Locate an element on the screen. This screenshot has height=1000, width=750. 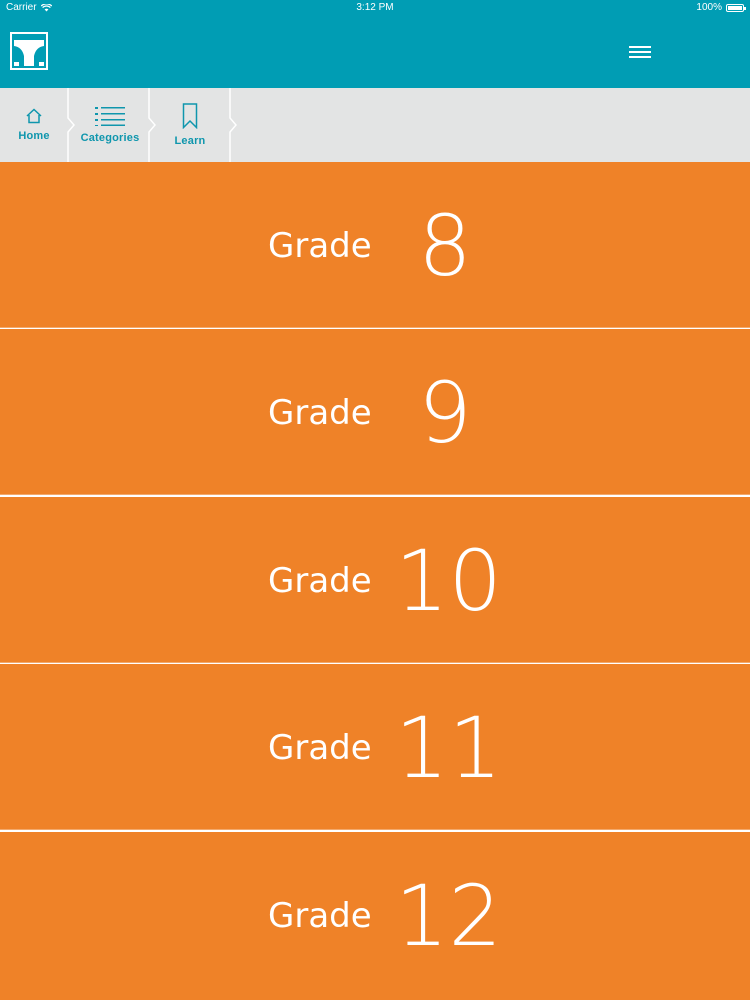
list-icon is located at coordinates (110, 116).